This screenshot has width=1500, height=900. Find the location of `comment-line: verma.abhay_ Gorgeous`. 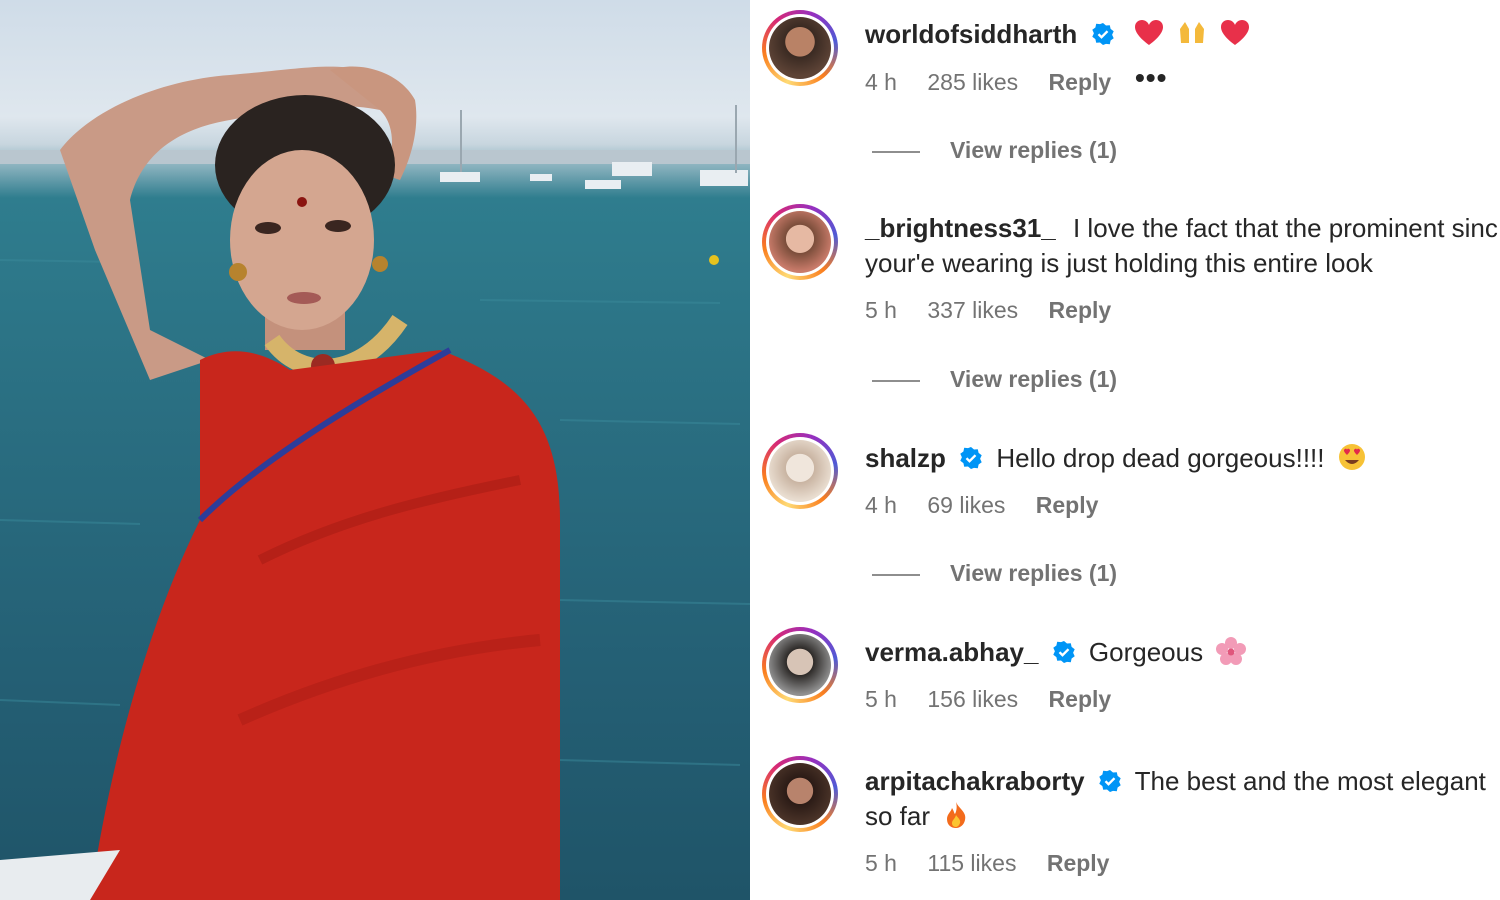

comment-line: verma.abhay_ Gorgeous is located at coordinates (1056, 652).